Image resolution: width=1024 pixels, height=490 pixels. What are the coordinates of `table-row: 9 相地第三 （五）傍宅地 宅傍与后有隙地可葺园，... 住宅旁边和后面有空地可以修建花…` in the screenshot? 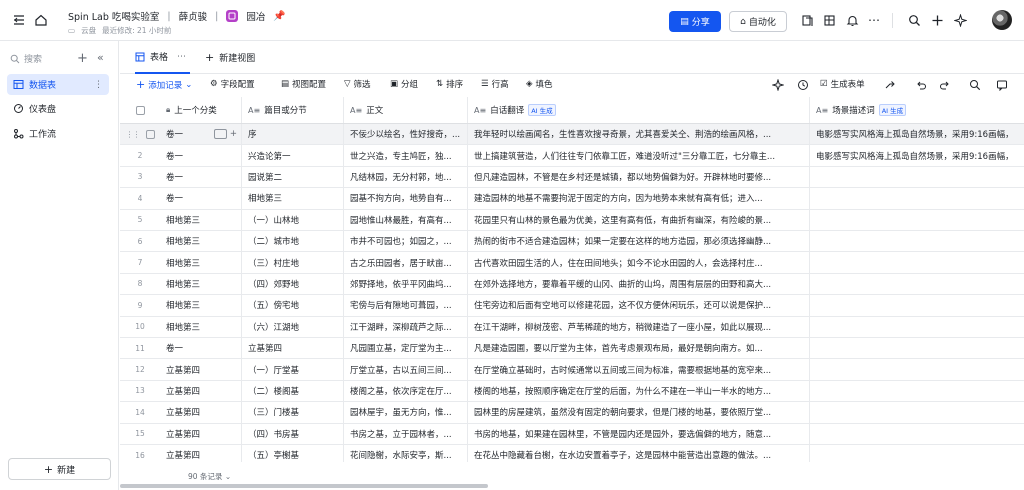 It's located at (572, 306).